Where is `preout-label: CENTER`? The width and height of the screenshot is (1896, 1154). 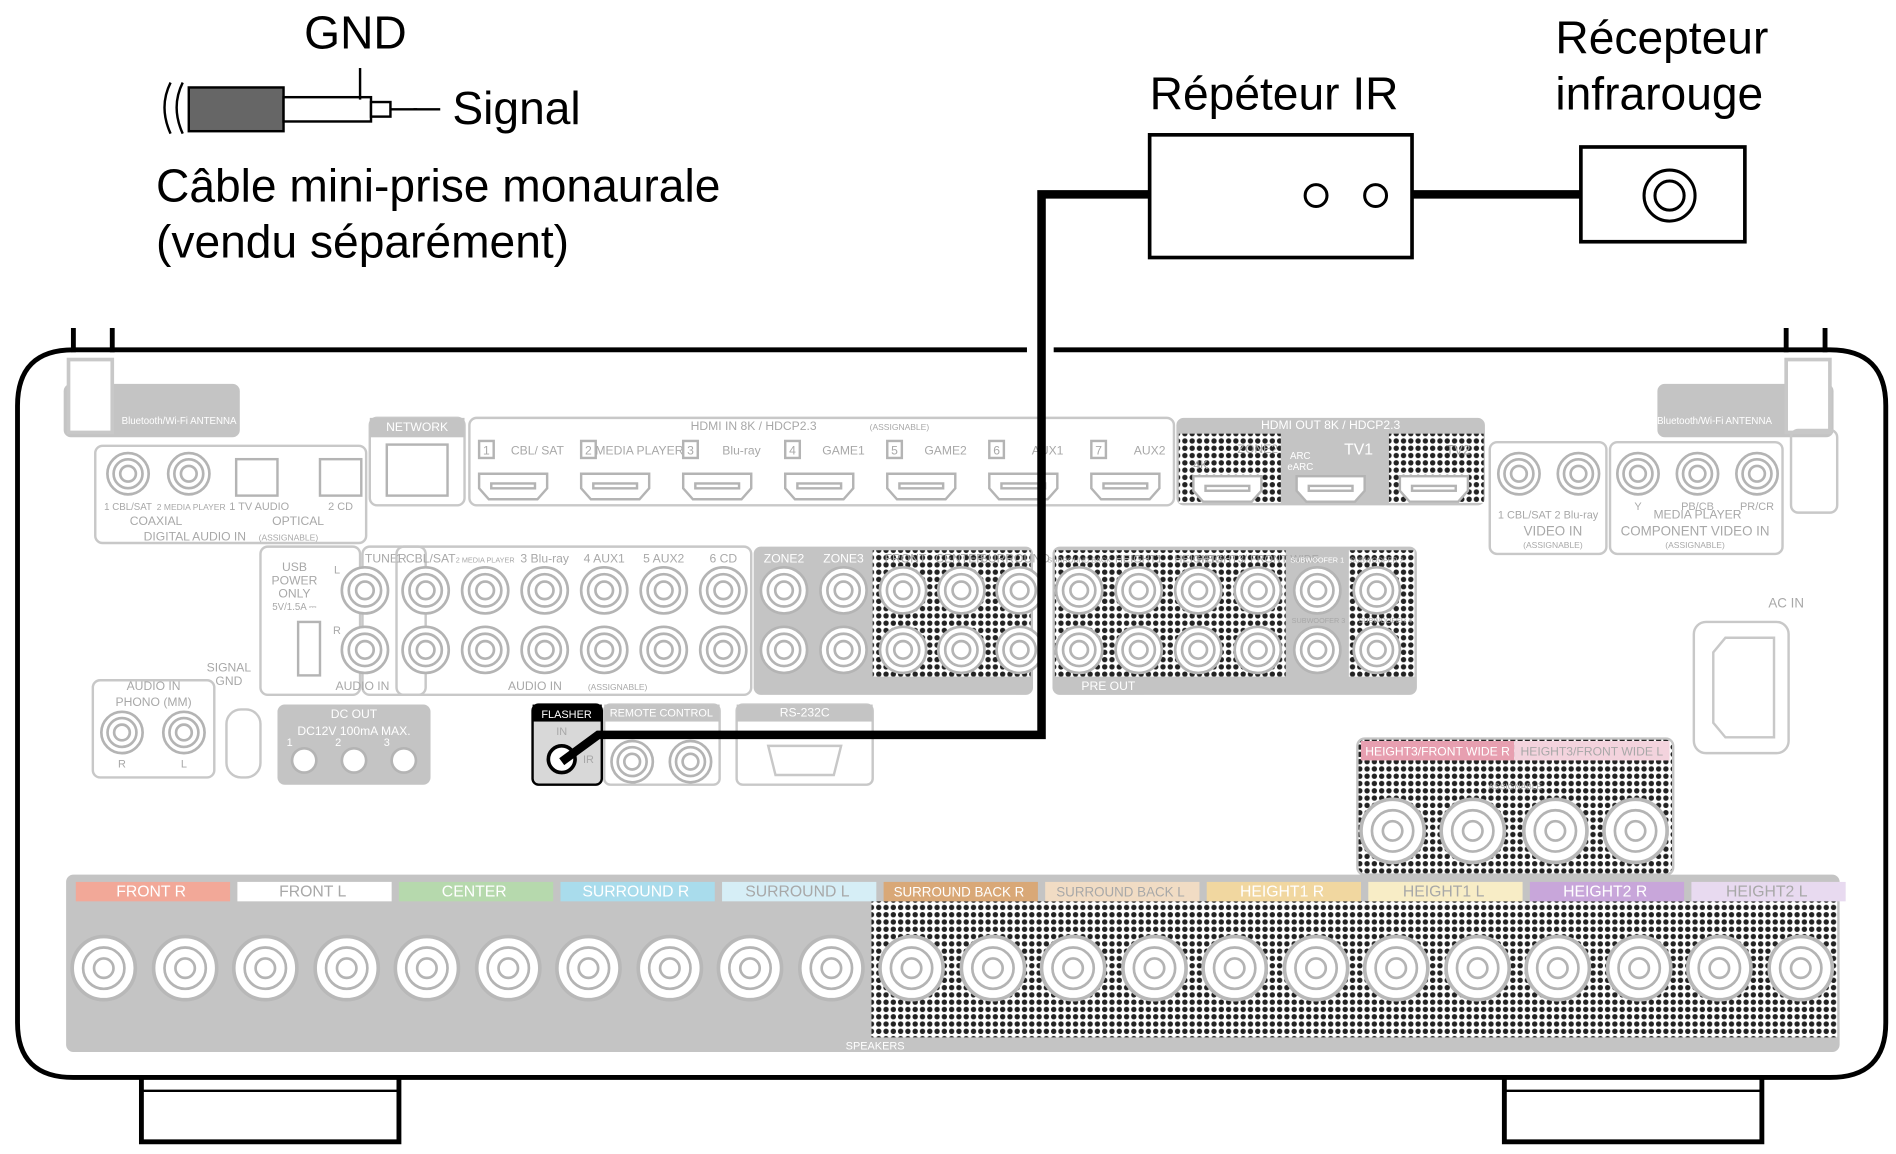
preout-label: CENTER is located at coordinates (960, 558).